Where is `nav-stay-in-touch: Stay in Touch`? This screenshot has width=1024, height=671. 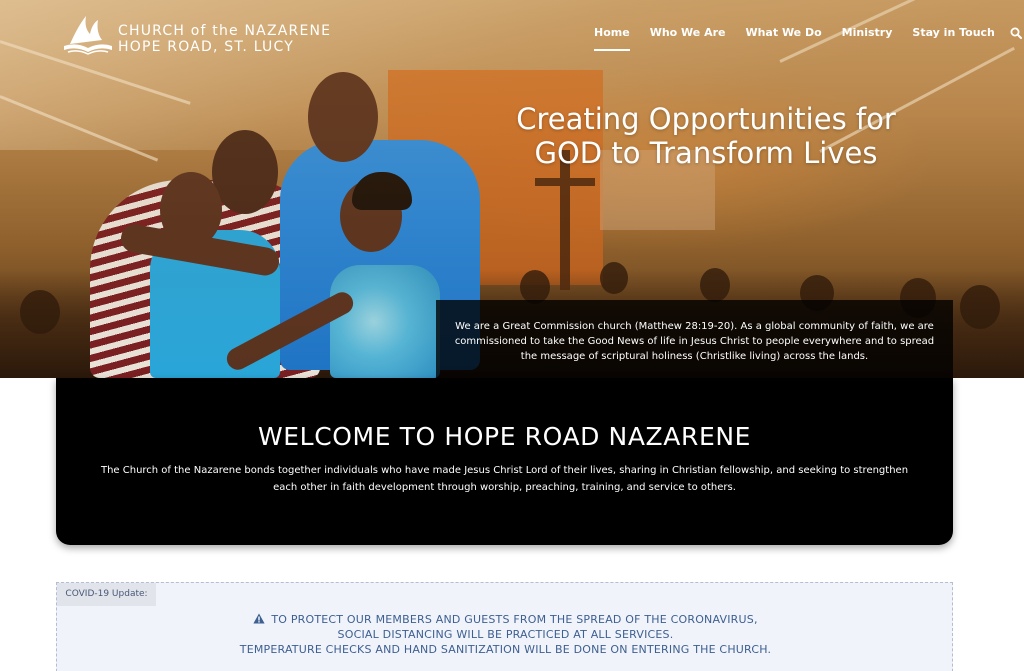 nav-stay-in-touch: Stay in Touch is located at coordinates (953, 32).